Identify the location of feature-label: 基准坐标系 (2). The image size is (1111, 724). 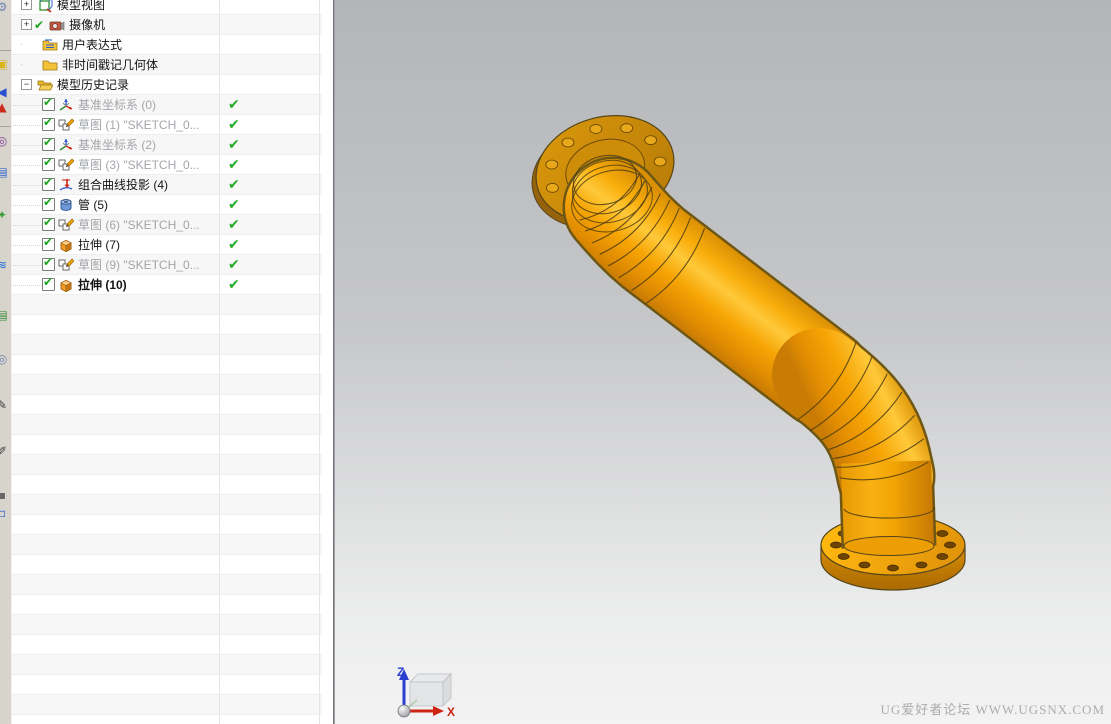
(117, 145).